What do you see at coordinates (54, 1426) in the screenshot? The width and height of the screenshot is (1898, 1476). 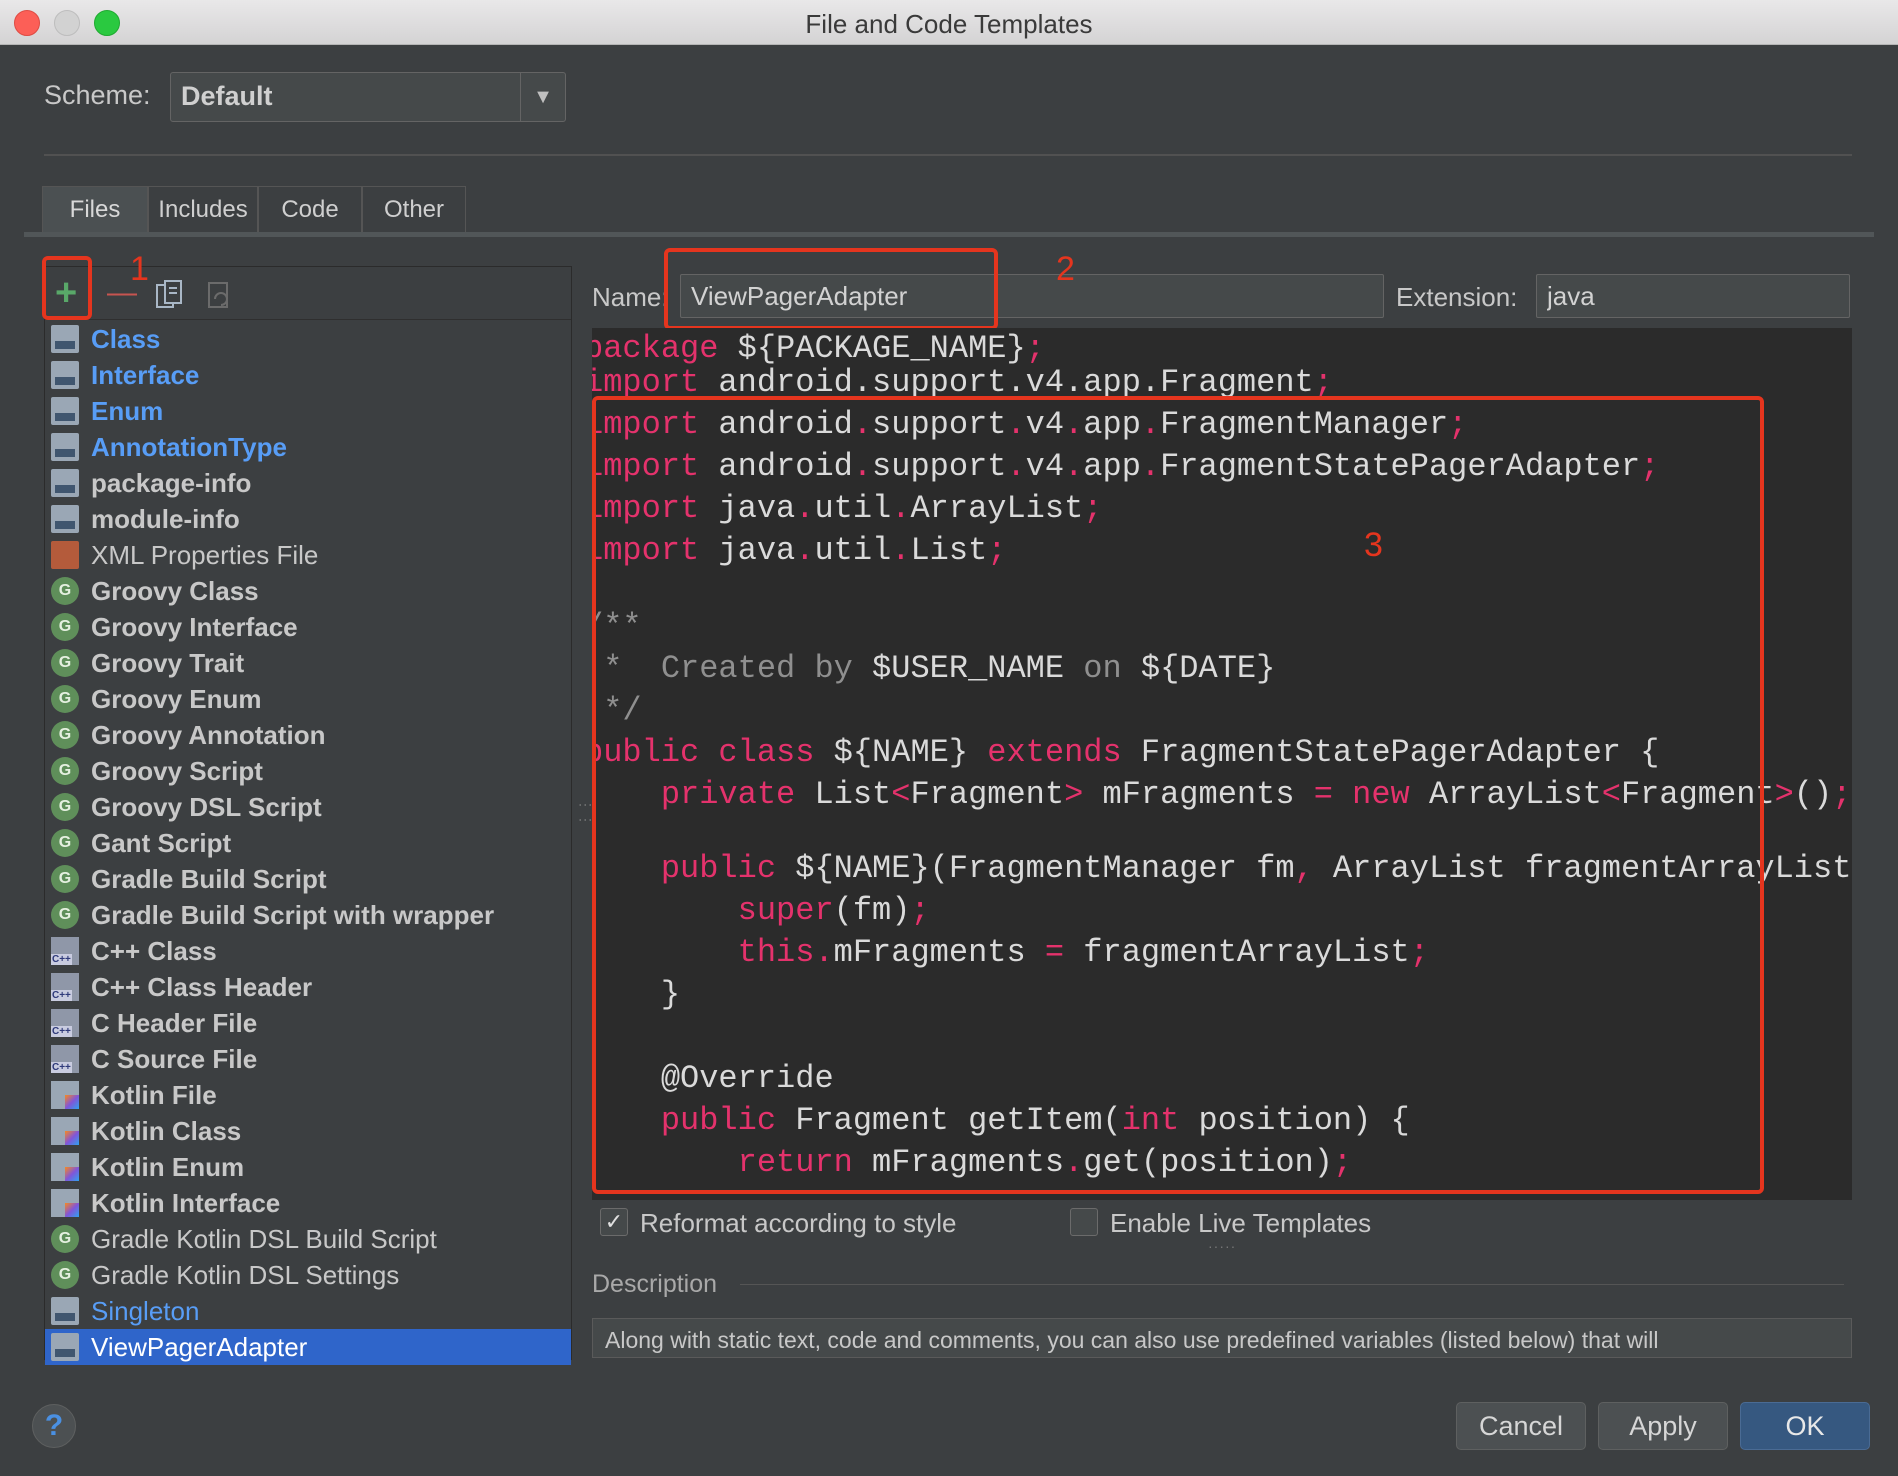 I see `help-button: ?` at bounding box center [54, 1426].